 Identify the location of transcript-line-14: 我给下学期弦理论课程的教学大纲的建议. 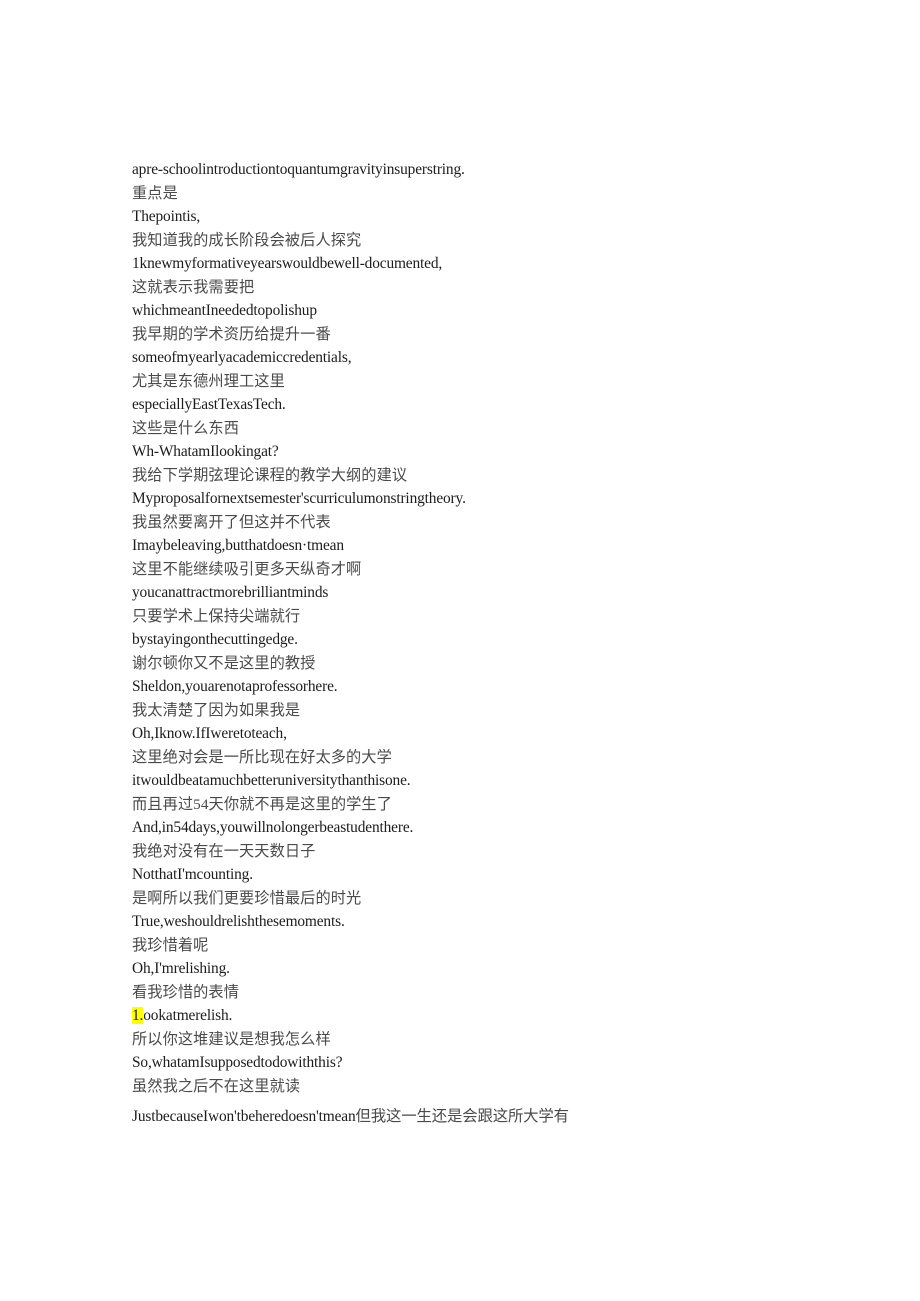
(270, 475).